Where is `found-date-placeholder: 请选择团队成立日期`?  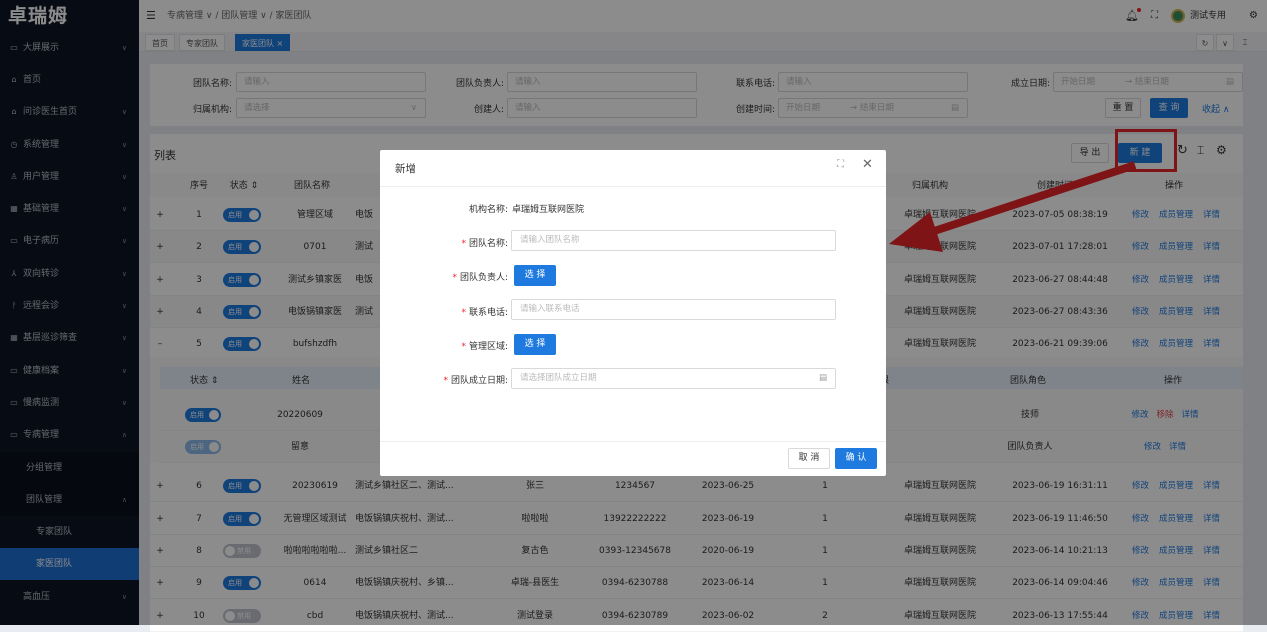 found-date-placeholder: 请选择团队成立日期 is located at coordinates (558, 378).